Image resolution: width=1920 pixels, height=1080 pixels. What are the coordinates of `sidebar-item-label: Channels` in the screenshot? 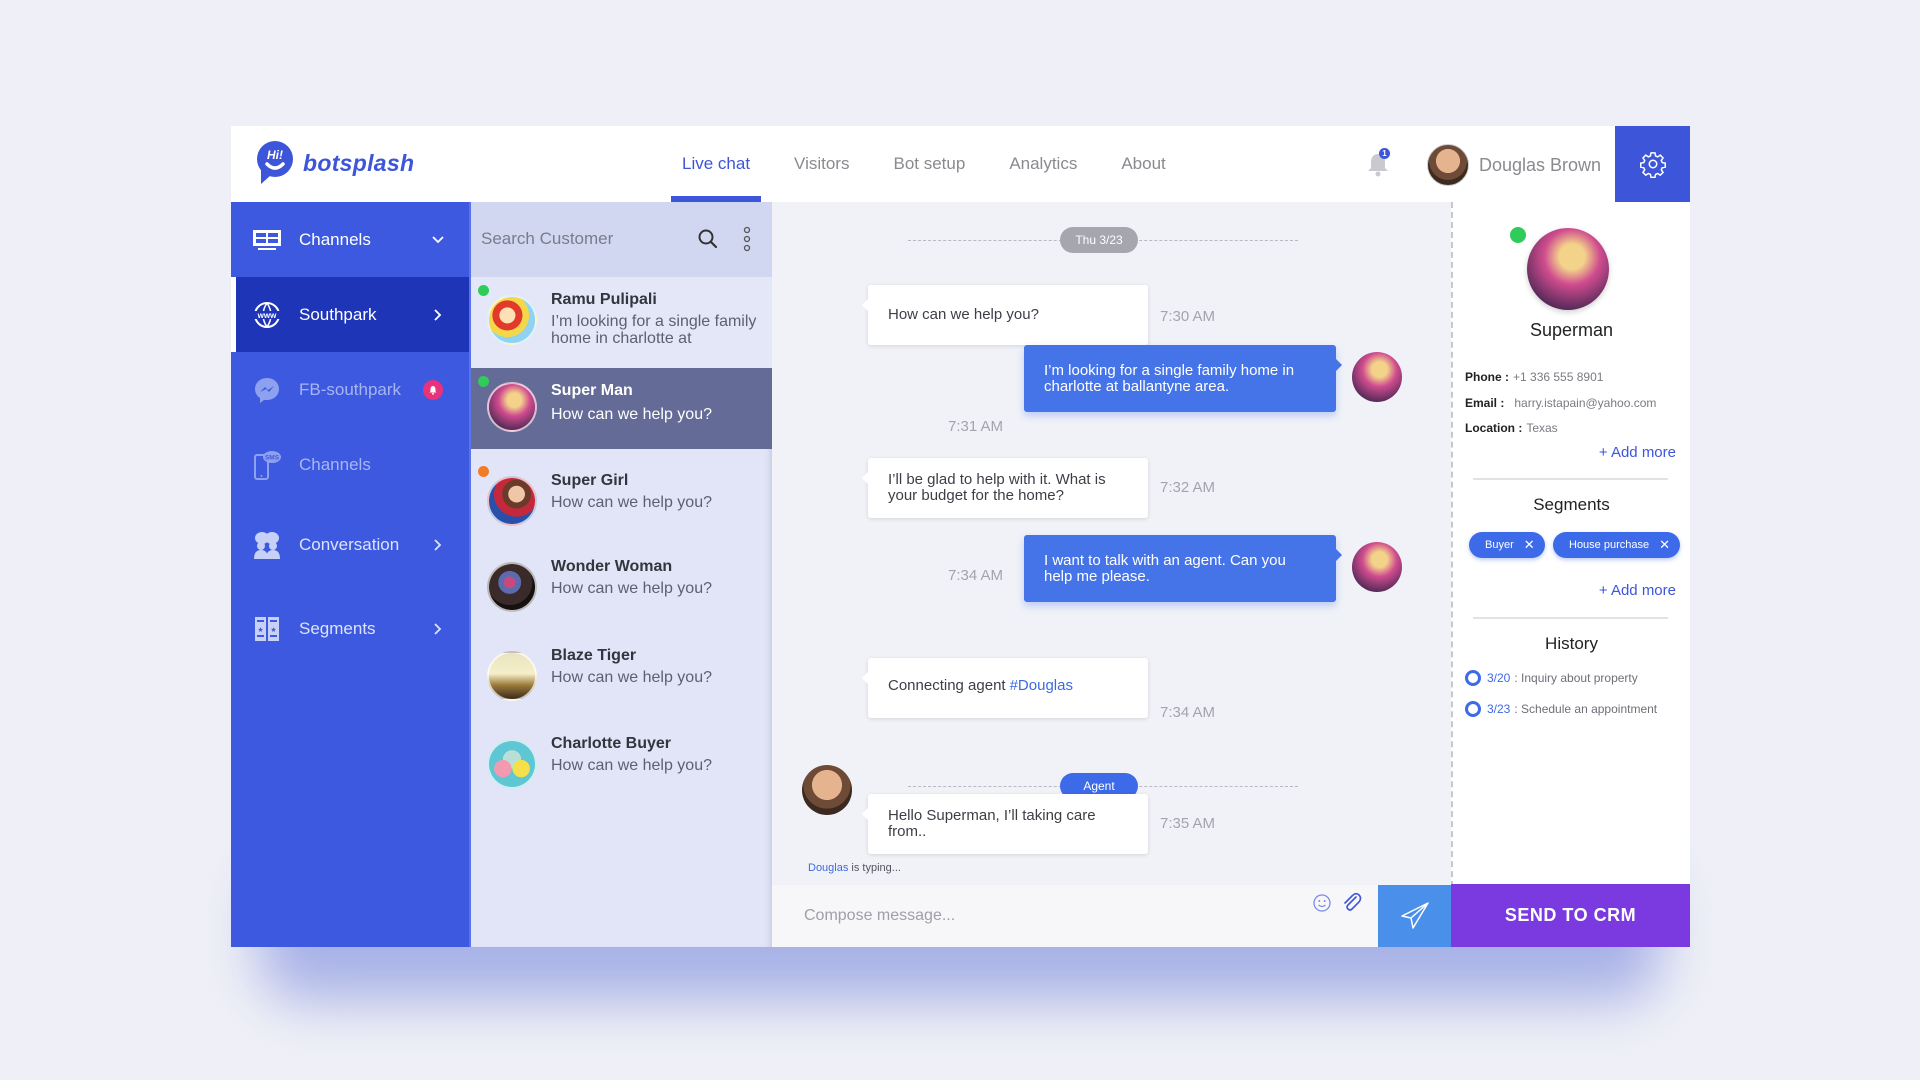 It's located at (335, 464).